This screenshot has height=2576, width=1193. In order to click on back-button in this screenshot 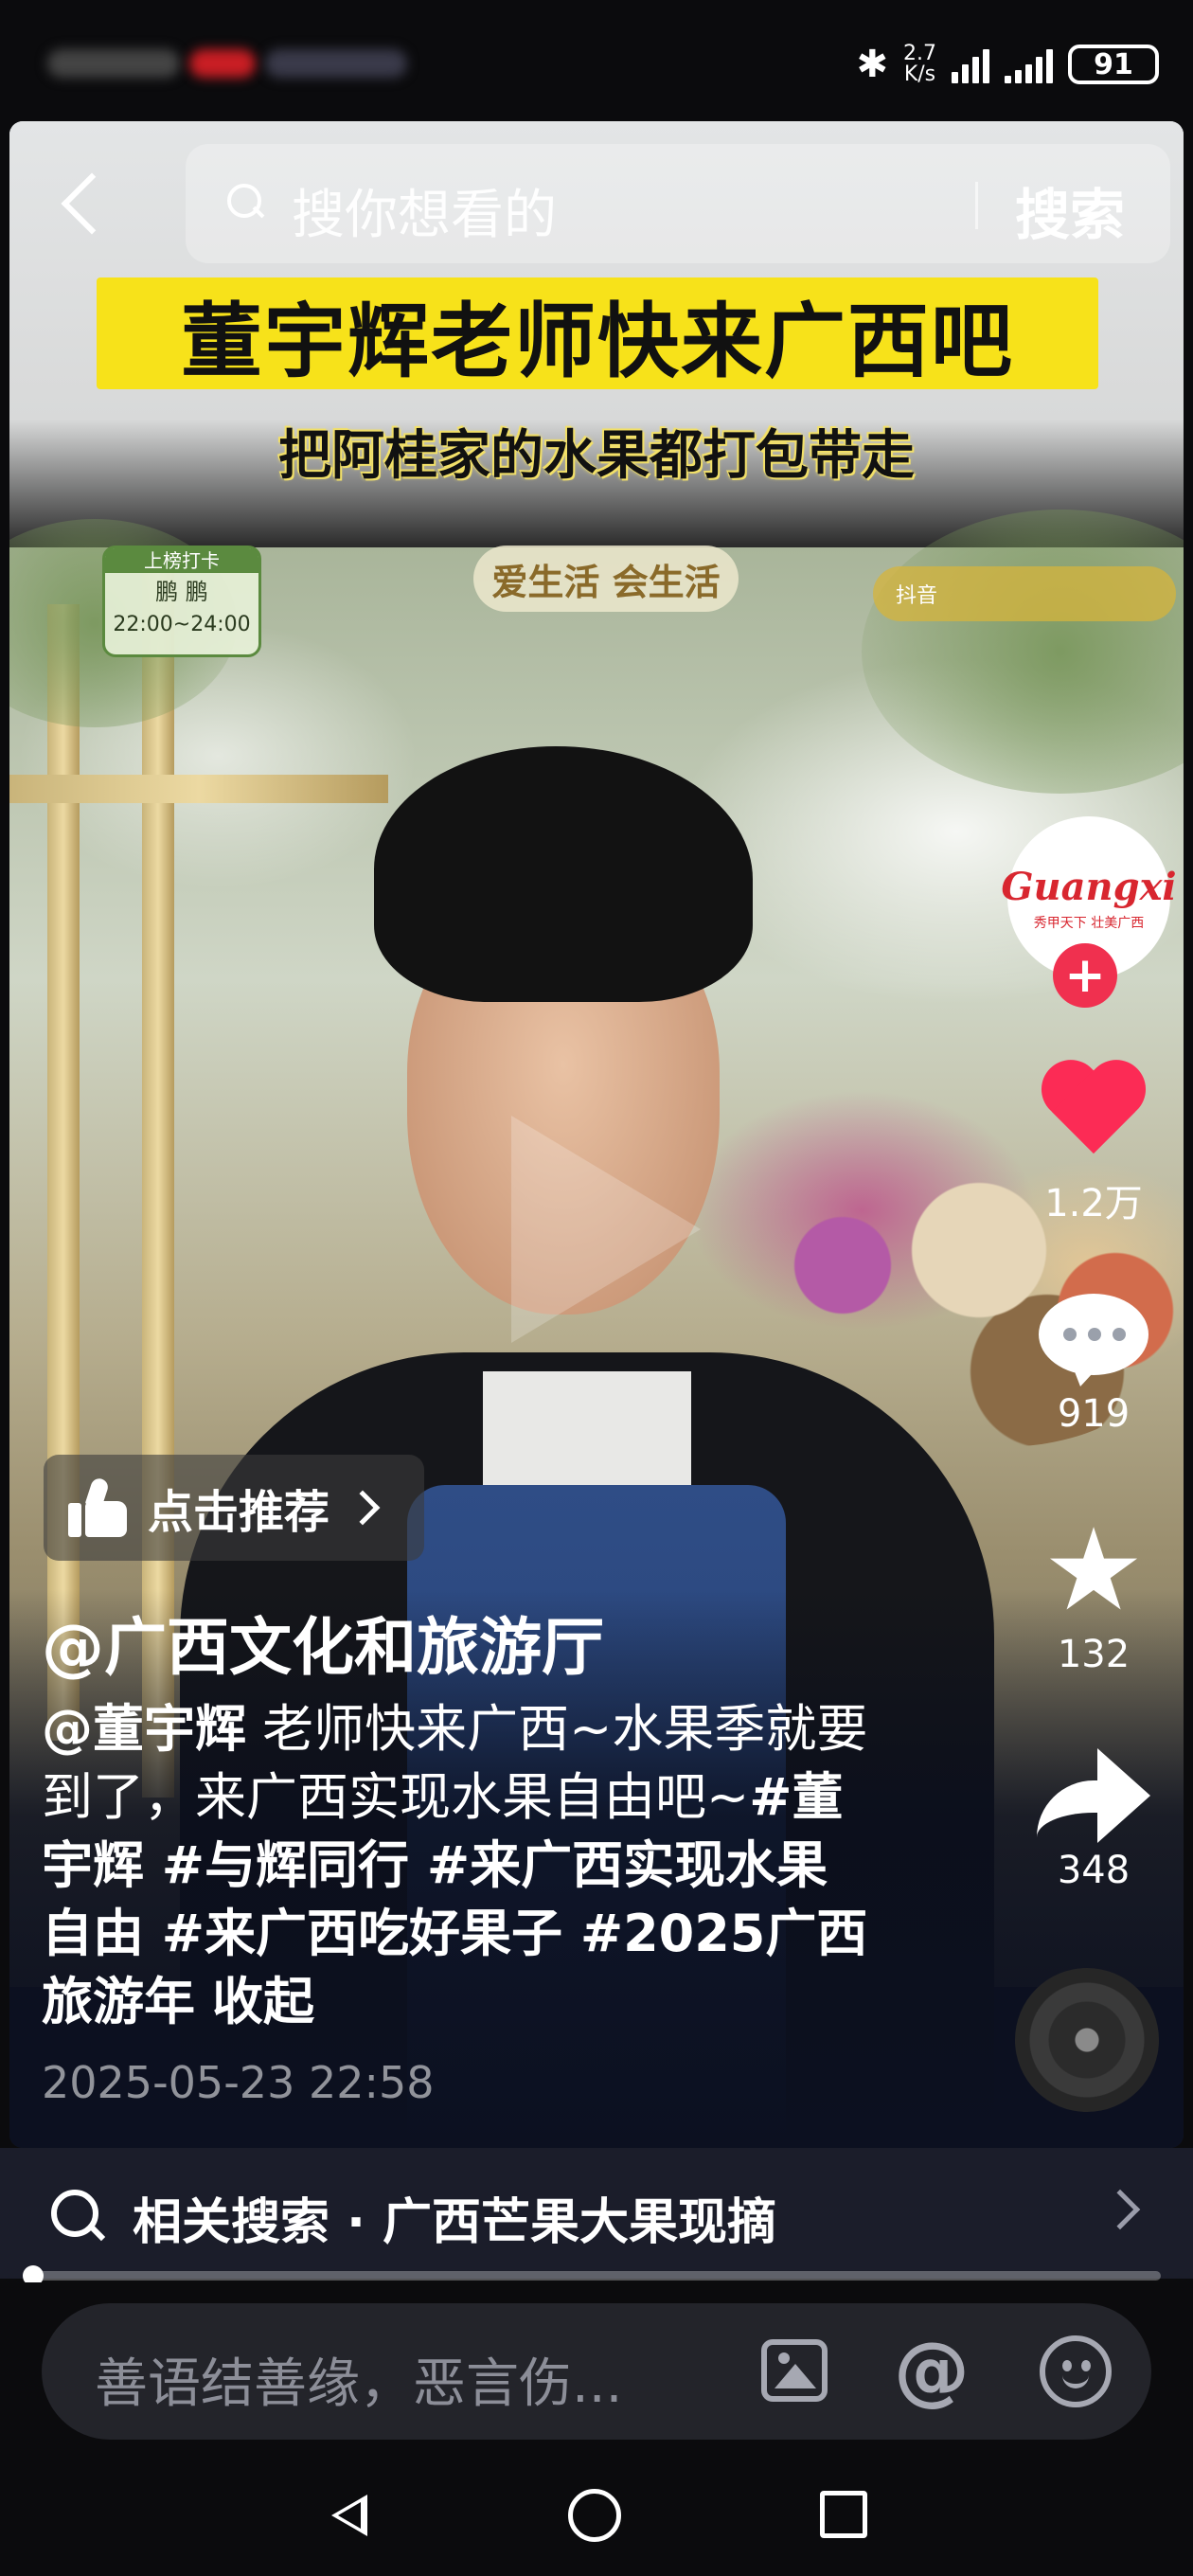, I will do `click(86, 203)`.